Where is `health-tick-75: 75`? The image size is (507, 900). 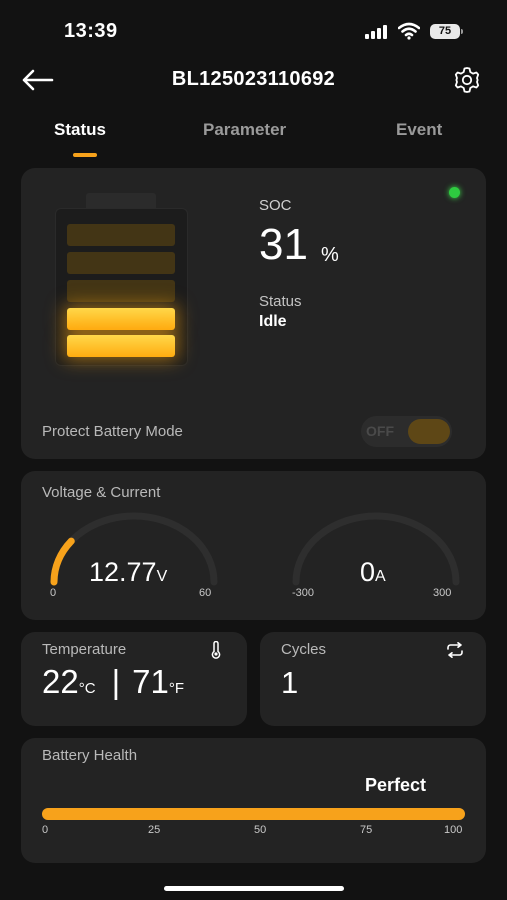 health-tick-75: 75 is located at coordinates (366, 830).